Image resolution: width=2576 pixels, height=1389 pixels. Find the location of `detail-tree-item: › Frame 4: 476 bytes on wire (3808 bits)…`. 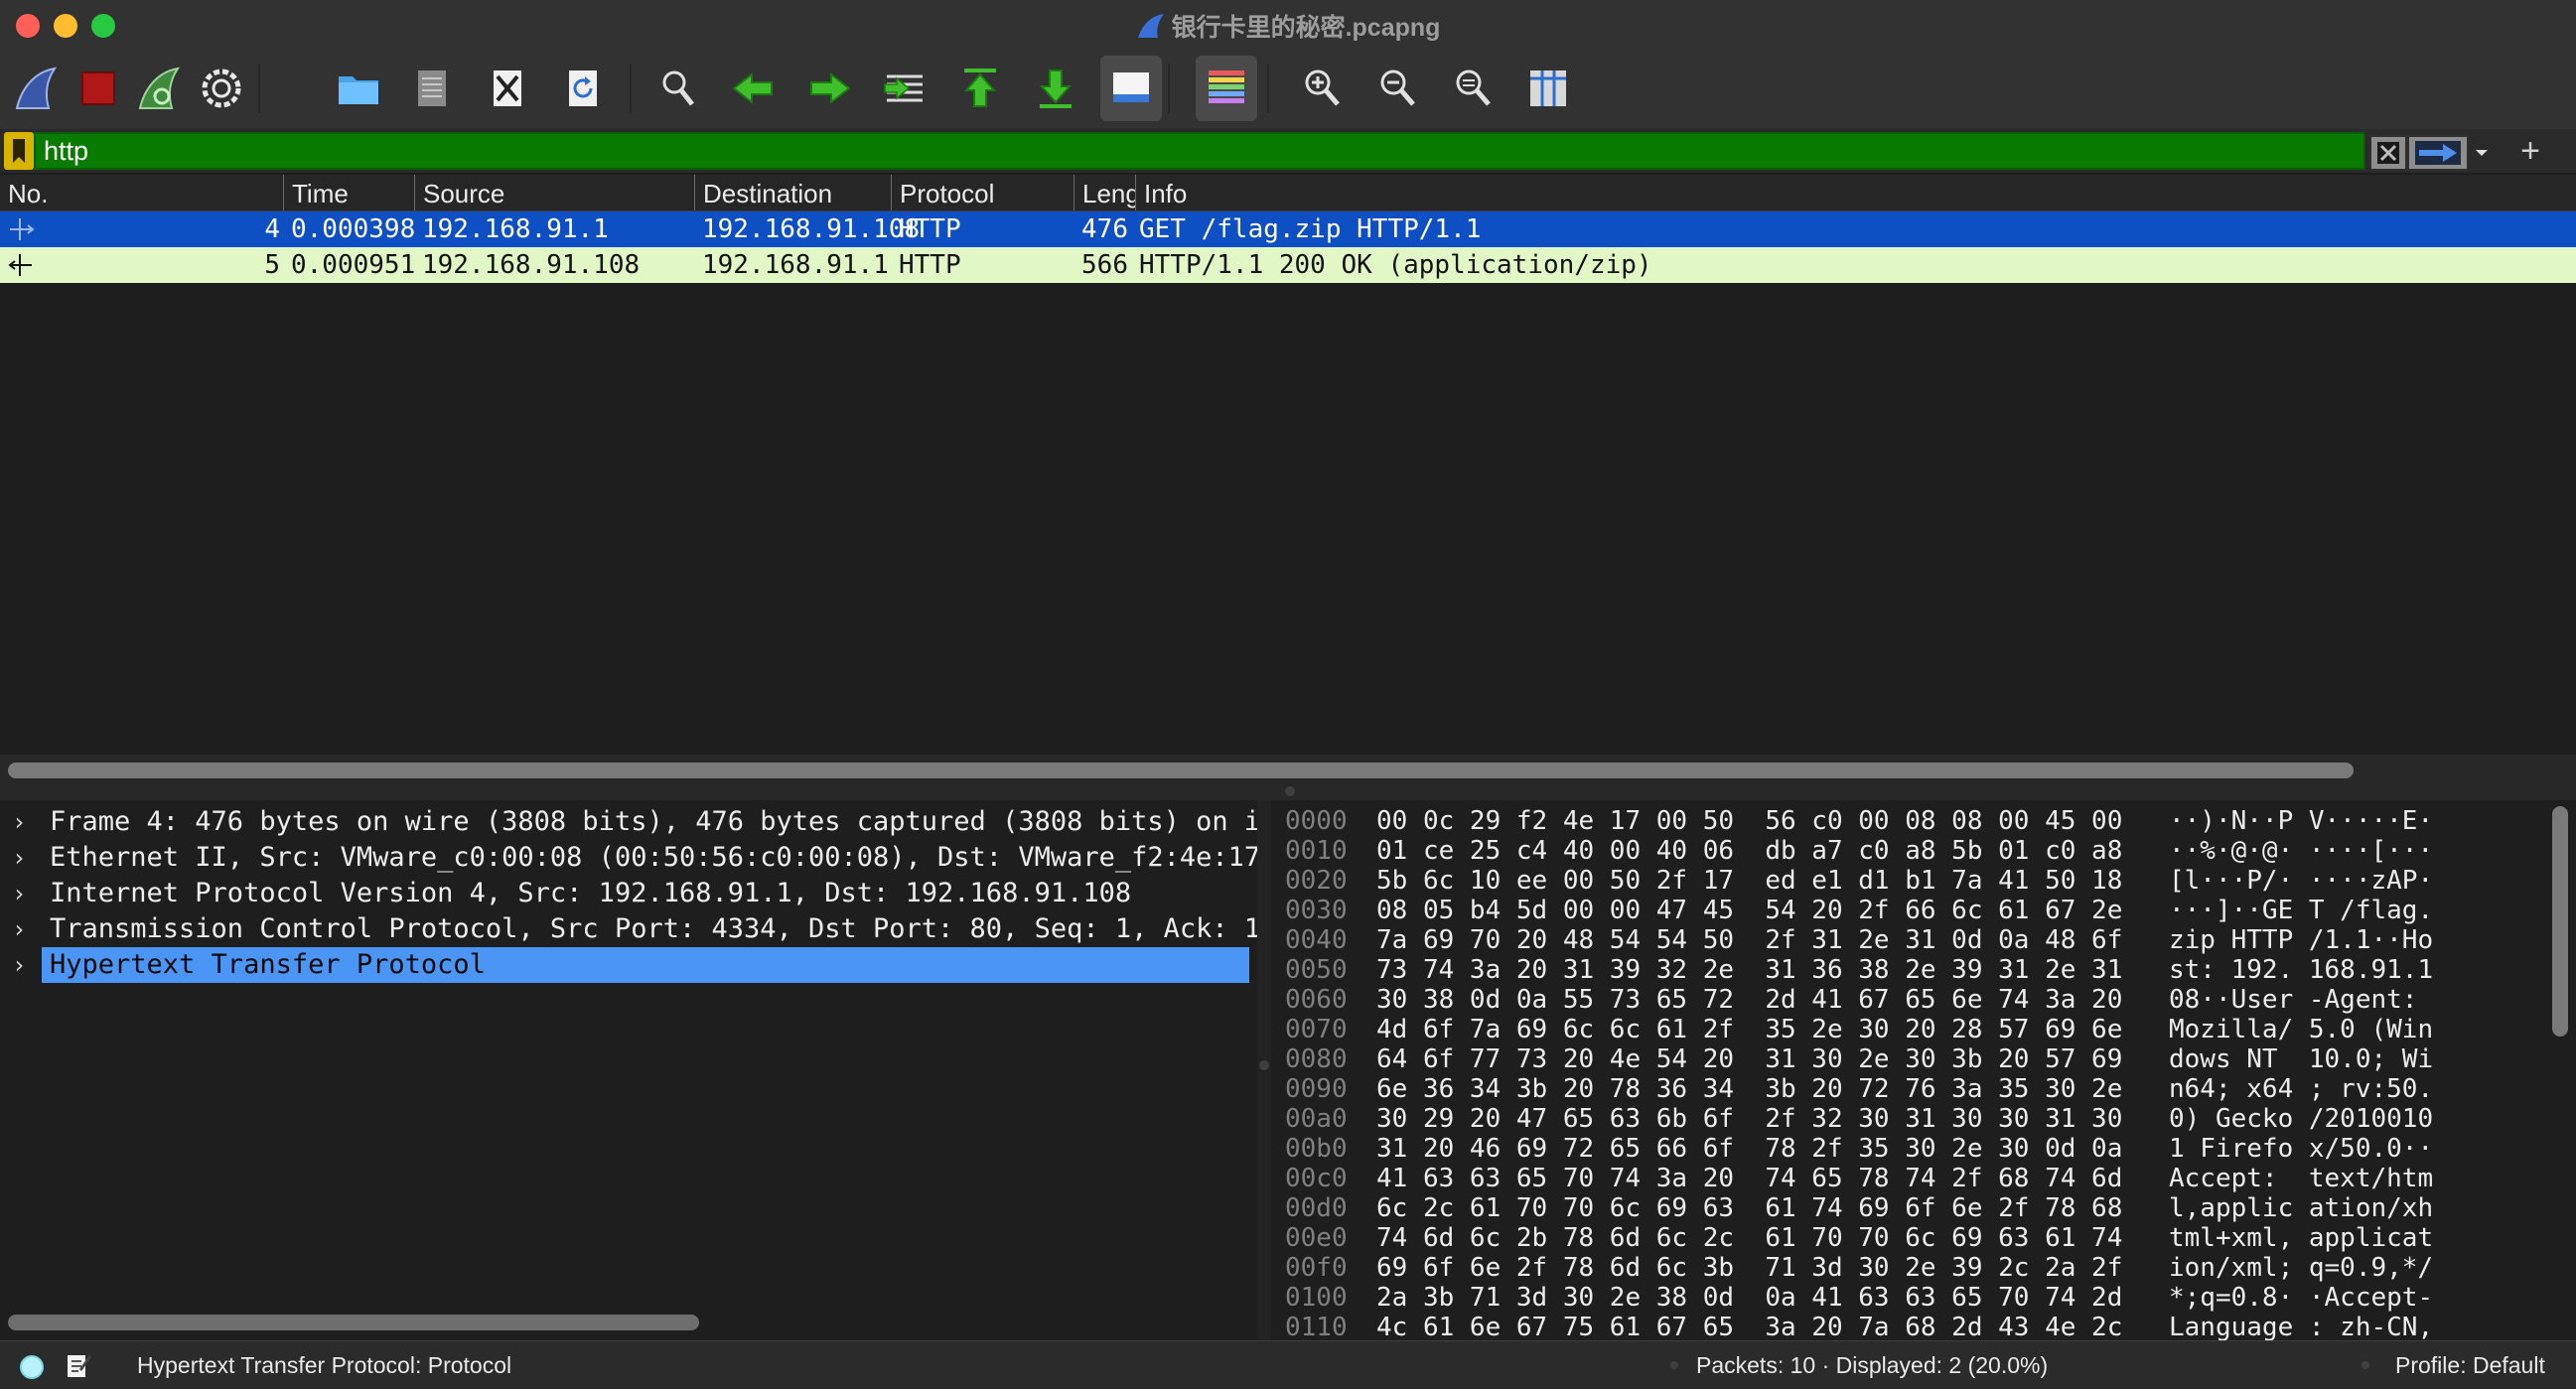

detail-tree-item: › Frame 4: 476 bytes on wire (3808 bits)… is located at coordinates (629, 822).